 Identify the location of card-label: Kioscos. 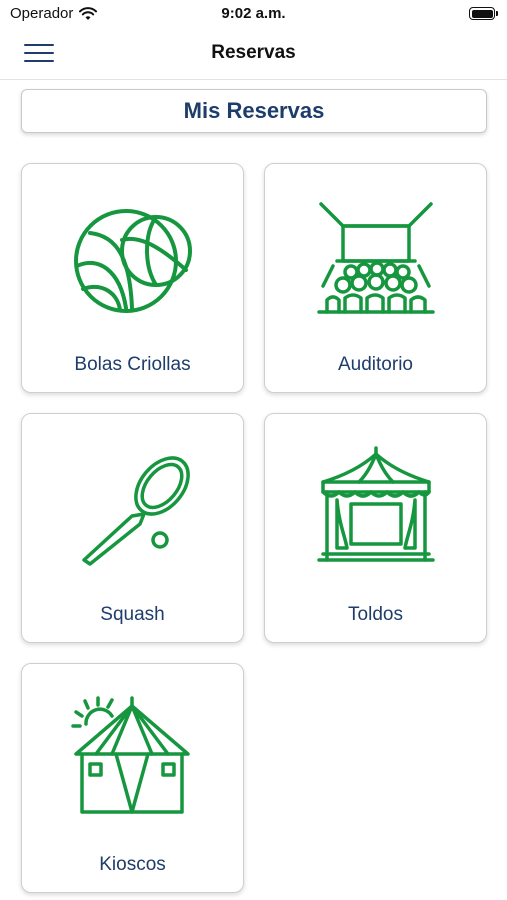
(132, 864).